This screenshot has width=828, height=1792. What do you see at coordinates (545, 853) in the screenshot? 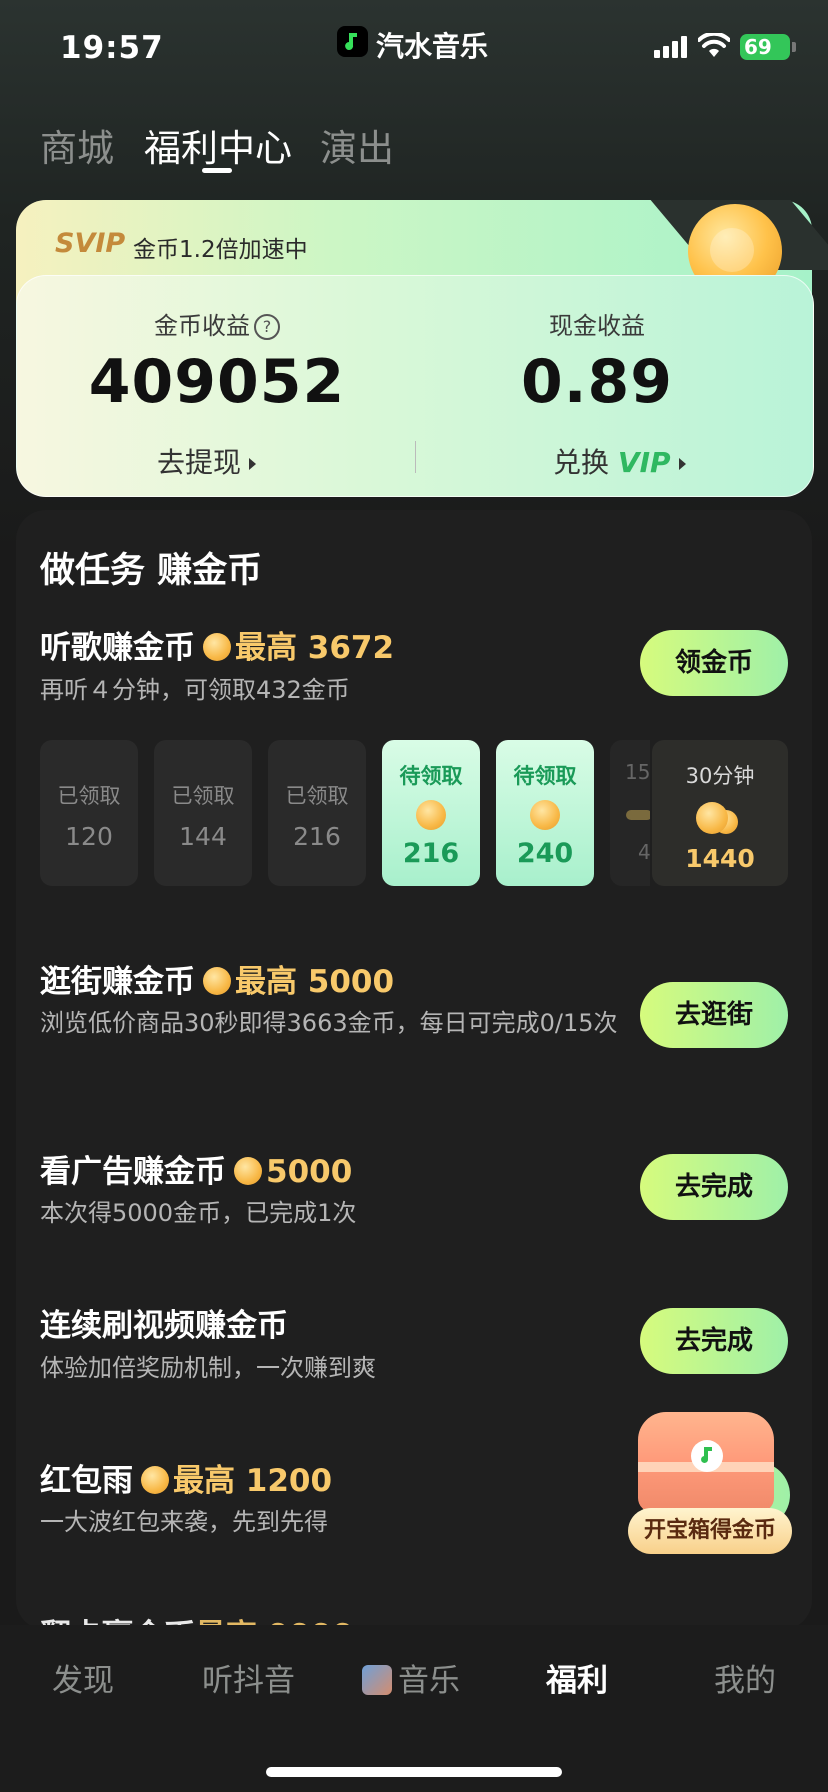
I see `slot-value: 240` at bounding box center [545, 853].